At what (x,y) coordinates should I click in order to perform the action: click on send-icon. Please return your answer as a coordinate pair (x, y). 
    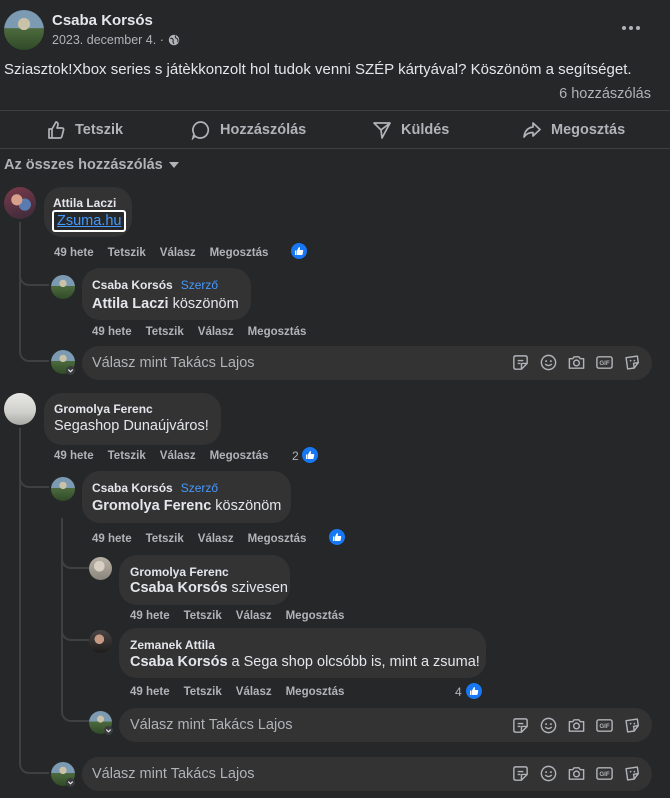
    Looking at the image, I should click on (382, 130).